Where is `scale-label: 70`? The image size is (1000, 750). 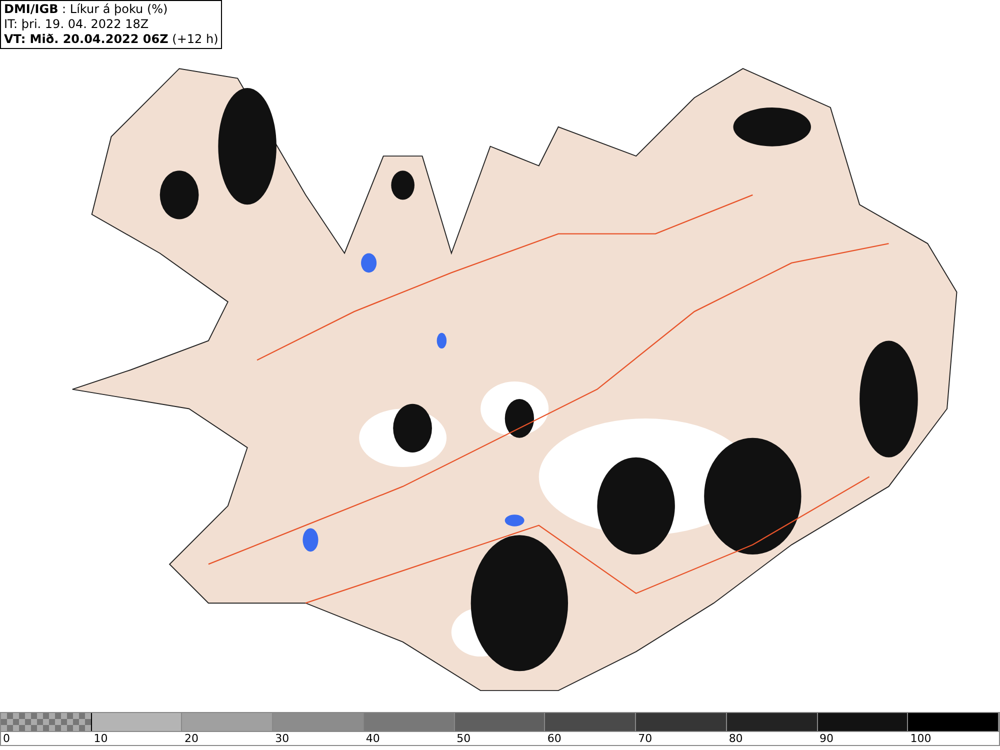 scale-label: 70 is located at coordinates (681, 738).